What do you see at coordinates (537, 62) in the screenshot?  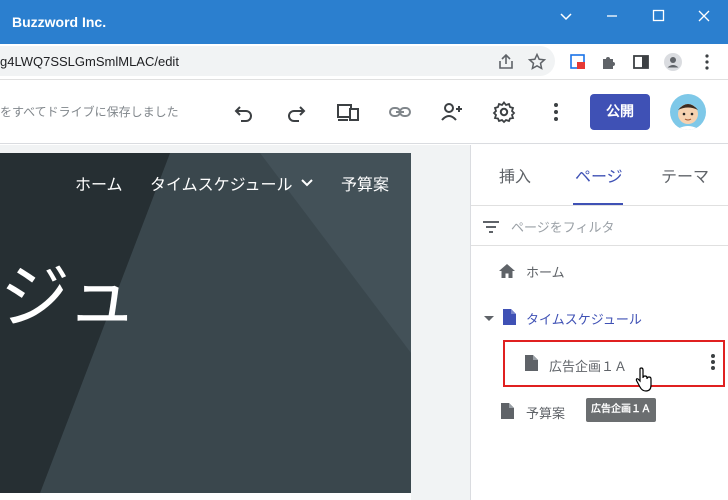 I see `bookmark-star-icon` at bounding box center [537, 62].